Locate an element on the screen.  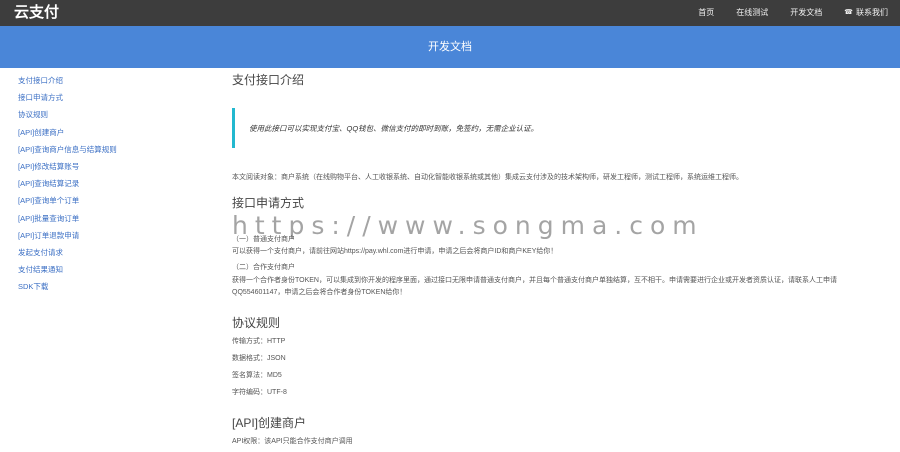
sidebar-item-query-order: [API]查询单个订单 is located at coordinates (113, 202).